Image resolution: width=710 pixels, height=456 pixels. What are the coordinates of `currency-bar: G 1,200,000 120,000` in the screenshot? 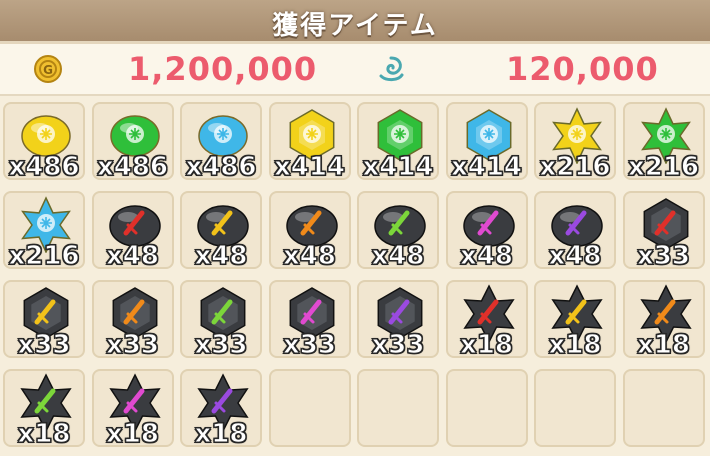 It's located at (355, 70).